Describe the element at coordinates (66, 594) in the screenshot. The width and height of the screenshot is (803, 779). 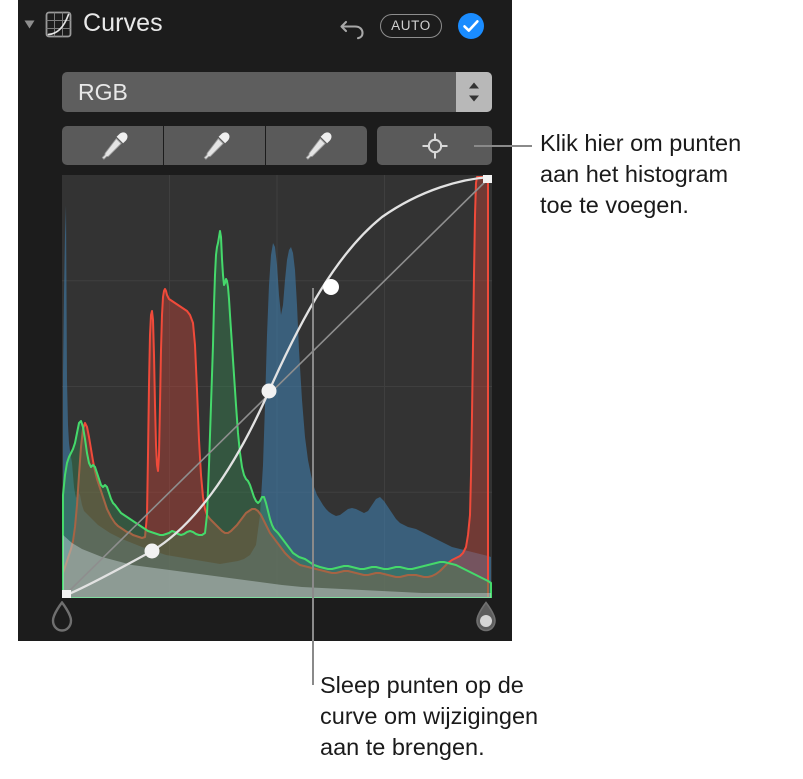
I see `black-point-handle` at that location.